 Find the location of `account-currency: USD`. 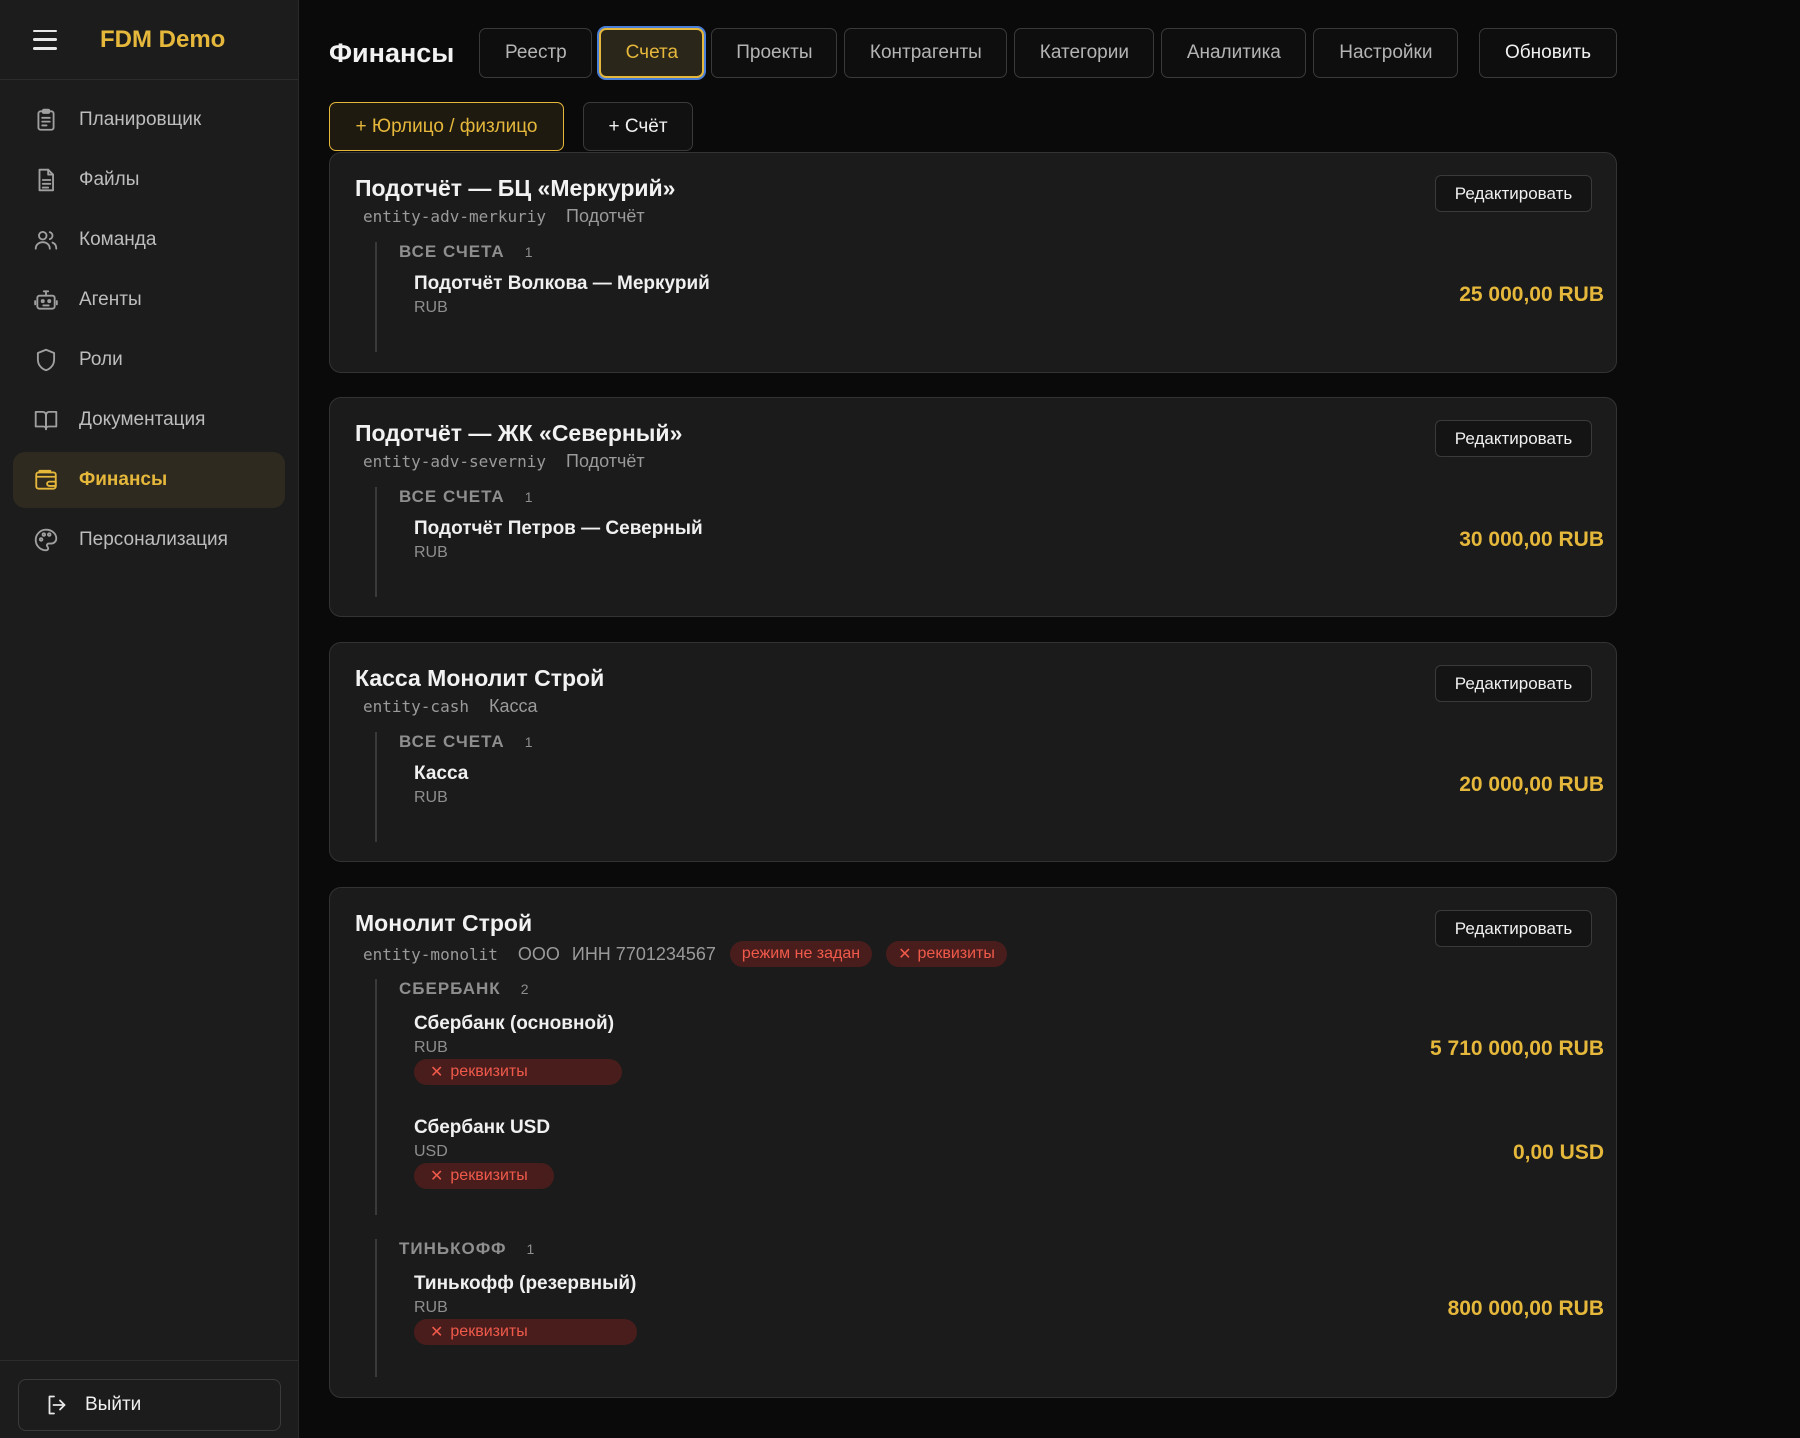

account-currency: USD is located at coordinates (431, 1151).